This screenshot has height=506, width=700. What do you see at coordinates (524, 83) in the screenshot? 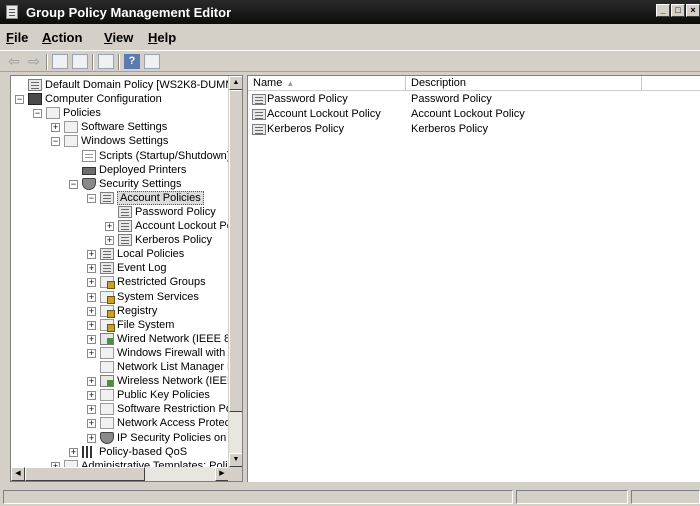
I see `column-description: Description` at bounding box center [524, 83].